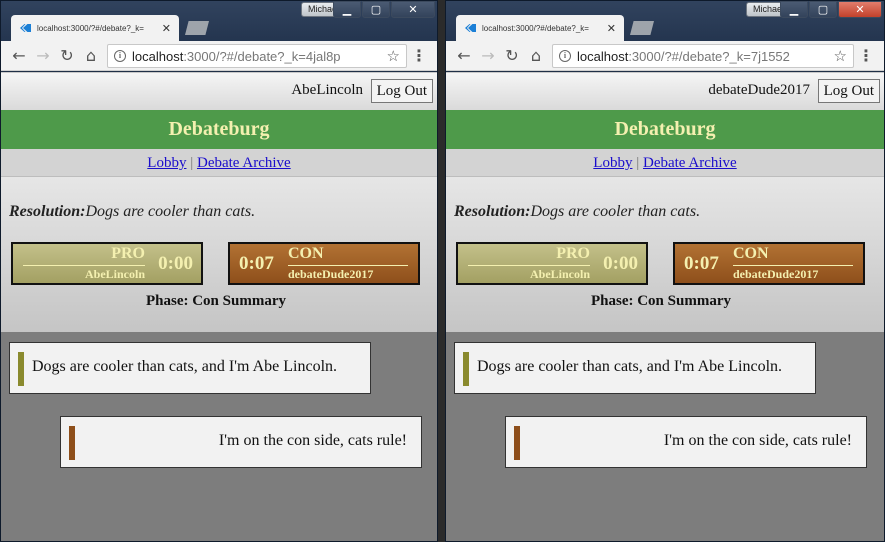 This screenshot has width=885, height=542. I want to click on user-bar: debateDude2017 Log Out, so click(665, 91).